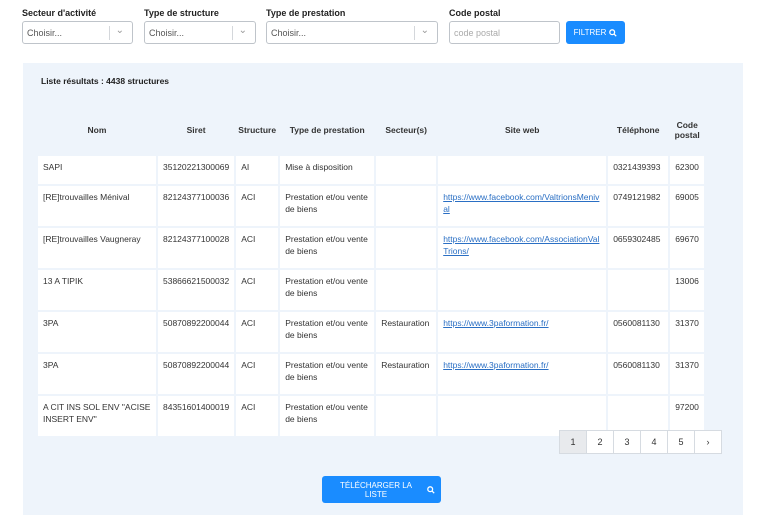  What do you see at coordinates (306, 13) in the screenshot?
I see `type-prestation-label: Type de prestation` at bounding box center [306, 13].